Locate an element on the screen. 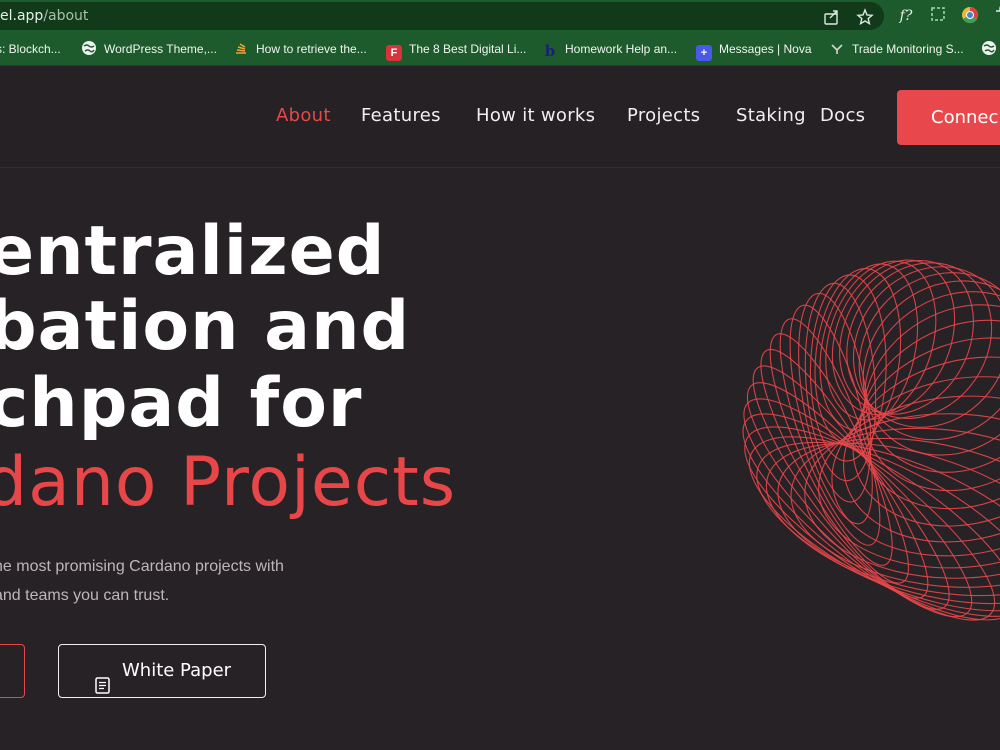 The height and width of the screenshot is (750, 1000). hero-subtitle-line-2: and teams you can trust. is located at coordinates (85, 595).